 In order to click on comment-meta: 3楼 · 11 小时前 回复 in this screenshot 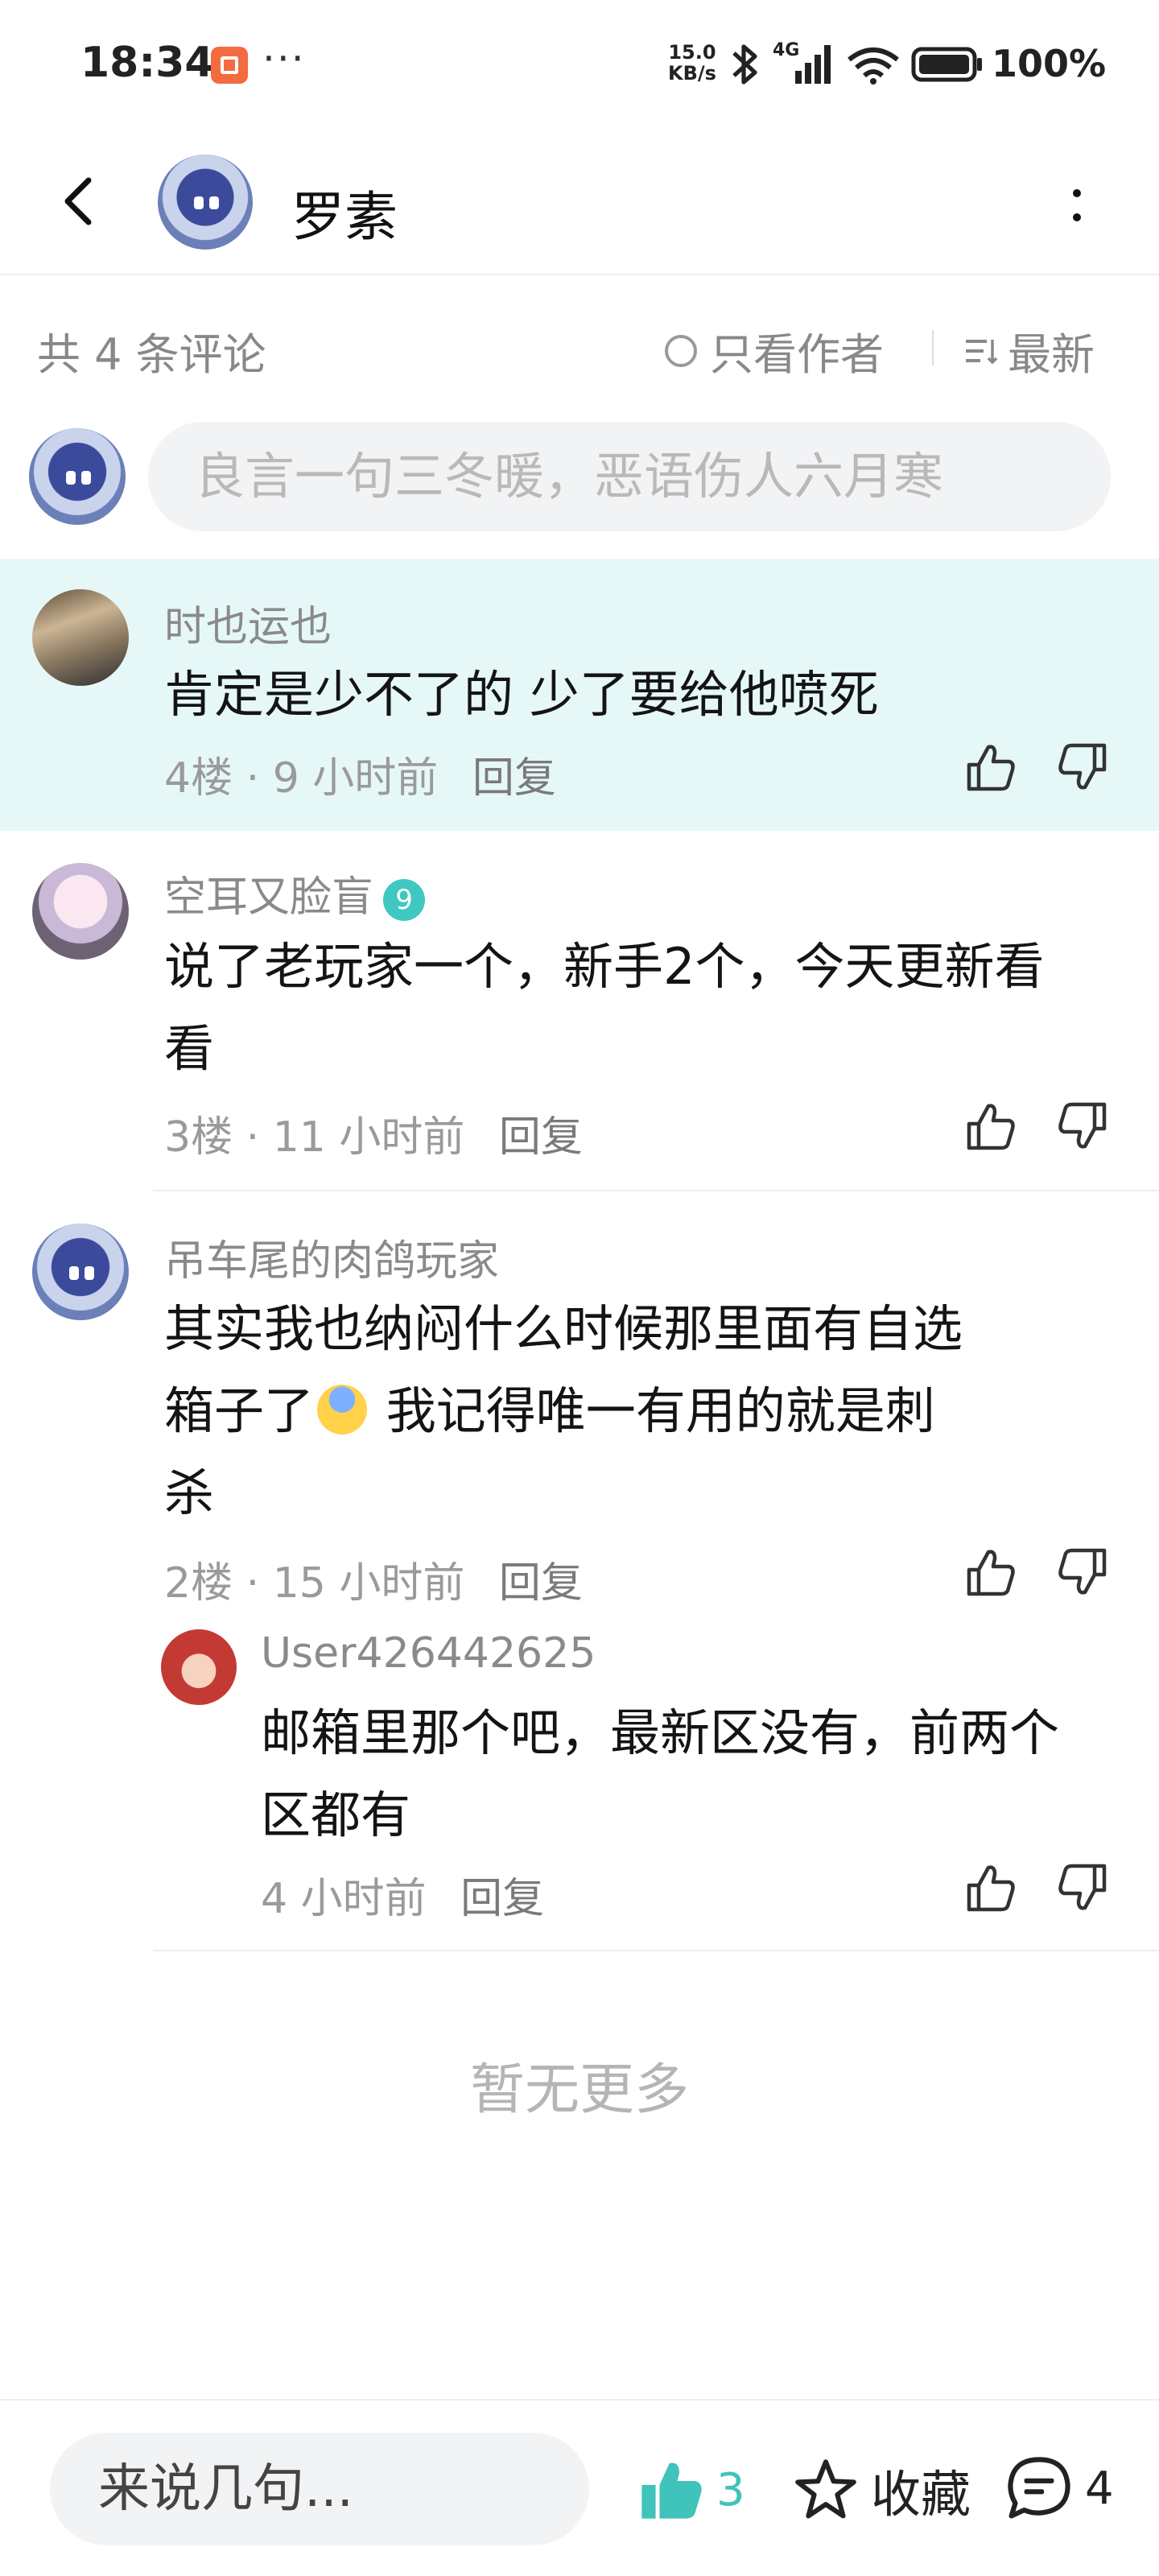, I will do `click(373, 1137)`.